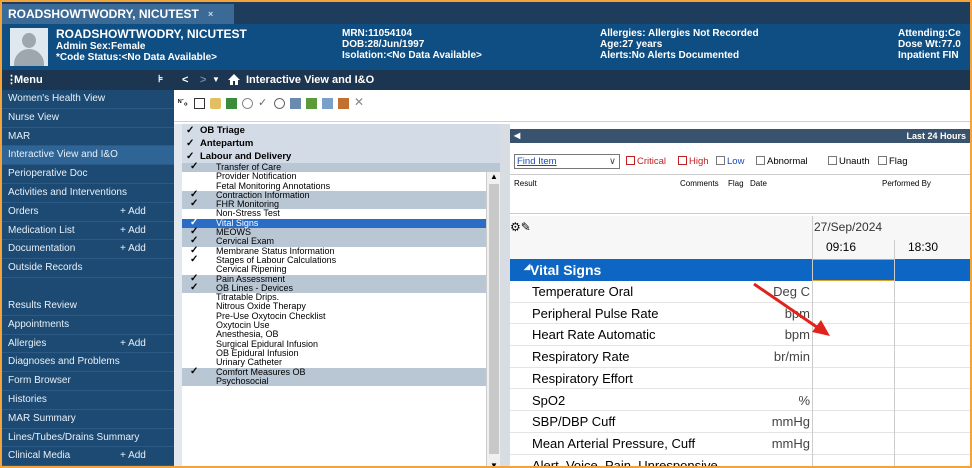 The width and height of the screenshot is (972, 468). Describe the element at coordinates (88, 250) in the screenshot. I see `sidebar-item: Documentation + Add` at that location.